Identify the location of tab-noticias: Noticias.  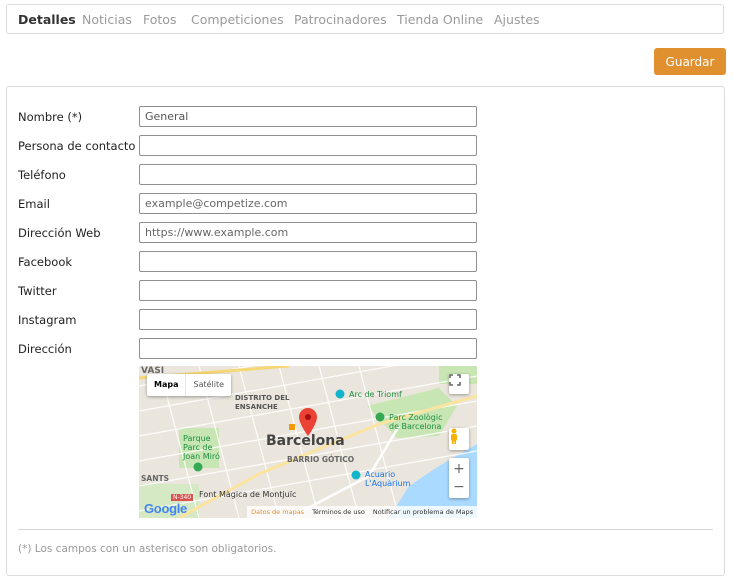
(107, 19).